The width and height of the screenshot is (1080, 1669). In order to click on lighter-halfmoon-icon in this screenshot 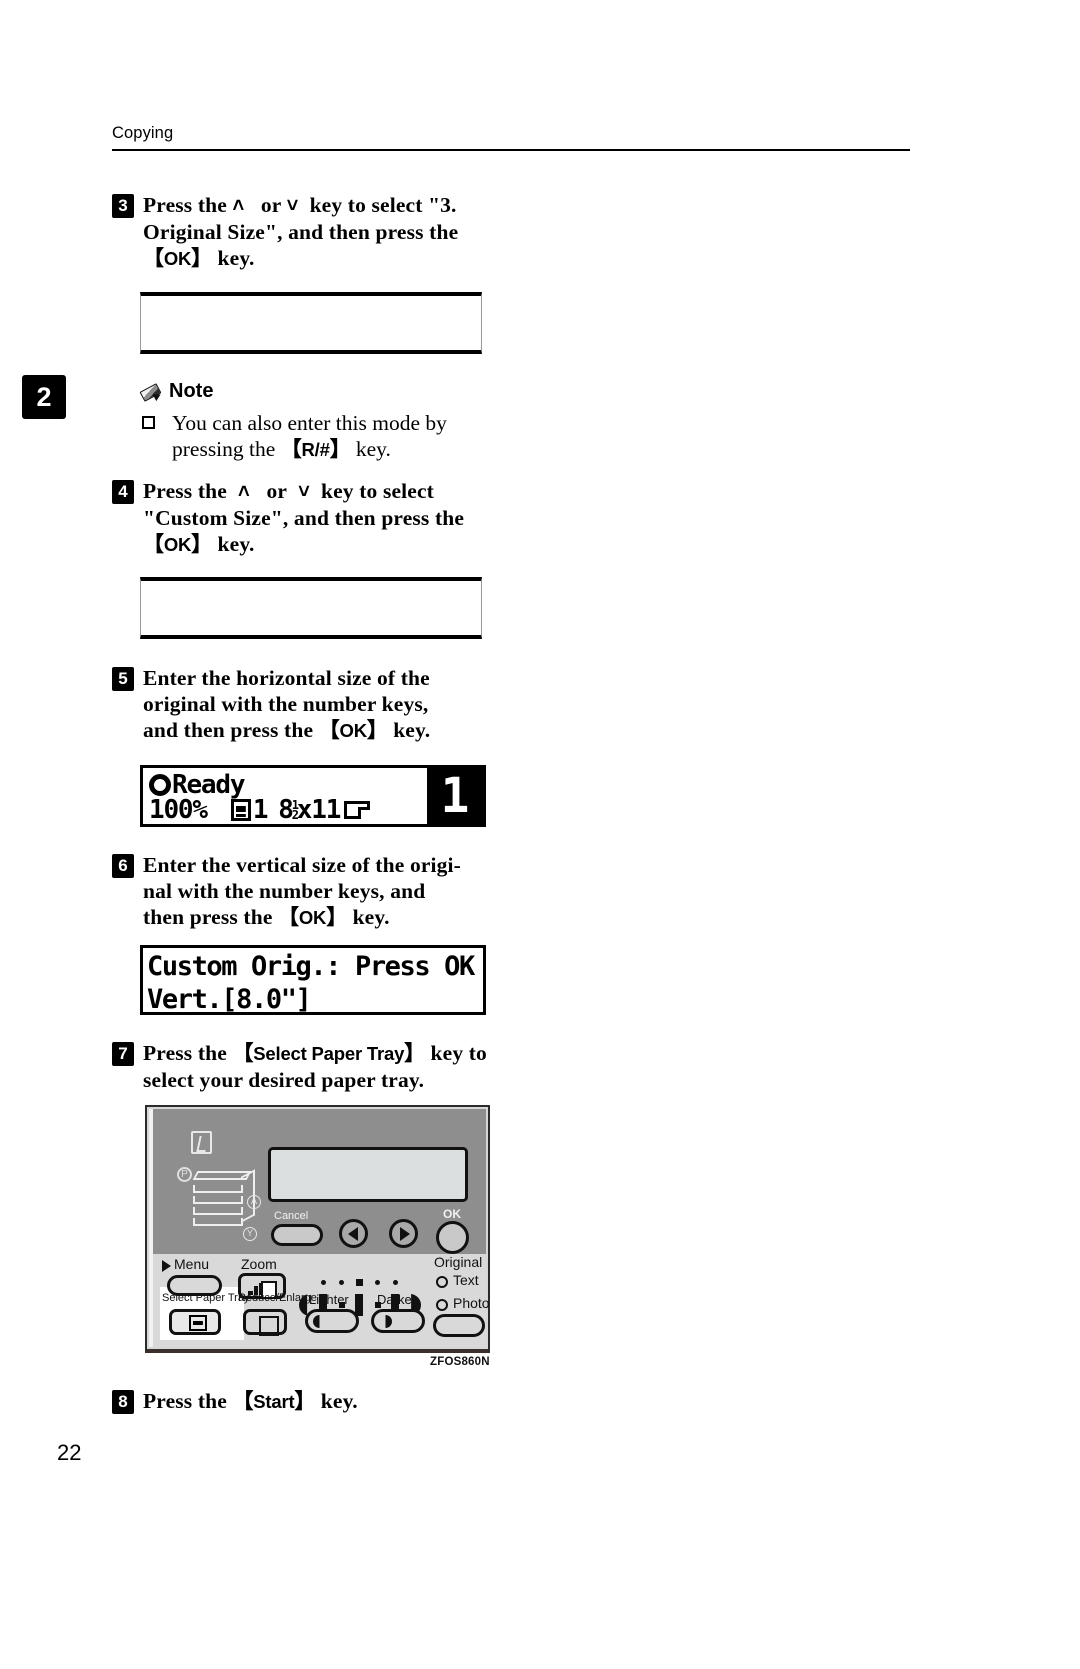, I will do `click(316, 1321)`.